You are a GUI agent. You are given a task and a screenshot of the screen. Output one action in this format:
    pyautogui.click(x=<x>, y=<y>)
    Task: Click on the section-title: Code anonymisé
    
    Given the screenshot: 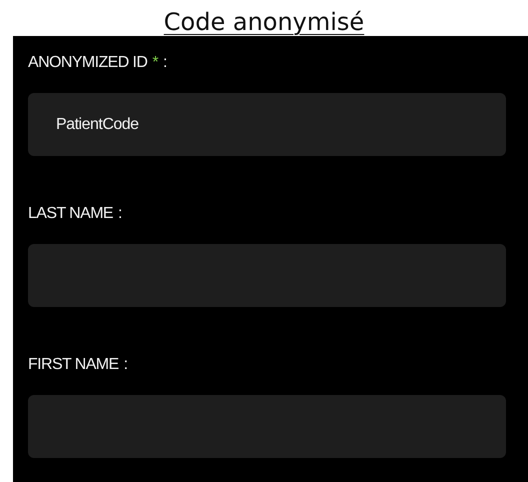 What is the action you would take?
    pyautogui.click(x=264, y=21)
    